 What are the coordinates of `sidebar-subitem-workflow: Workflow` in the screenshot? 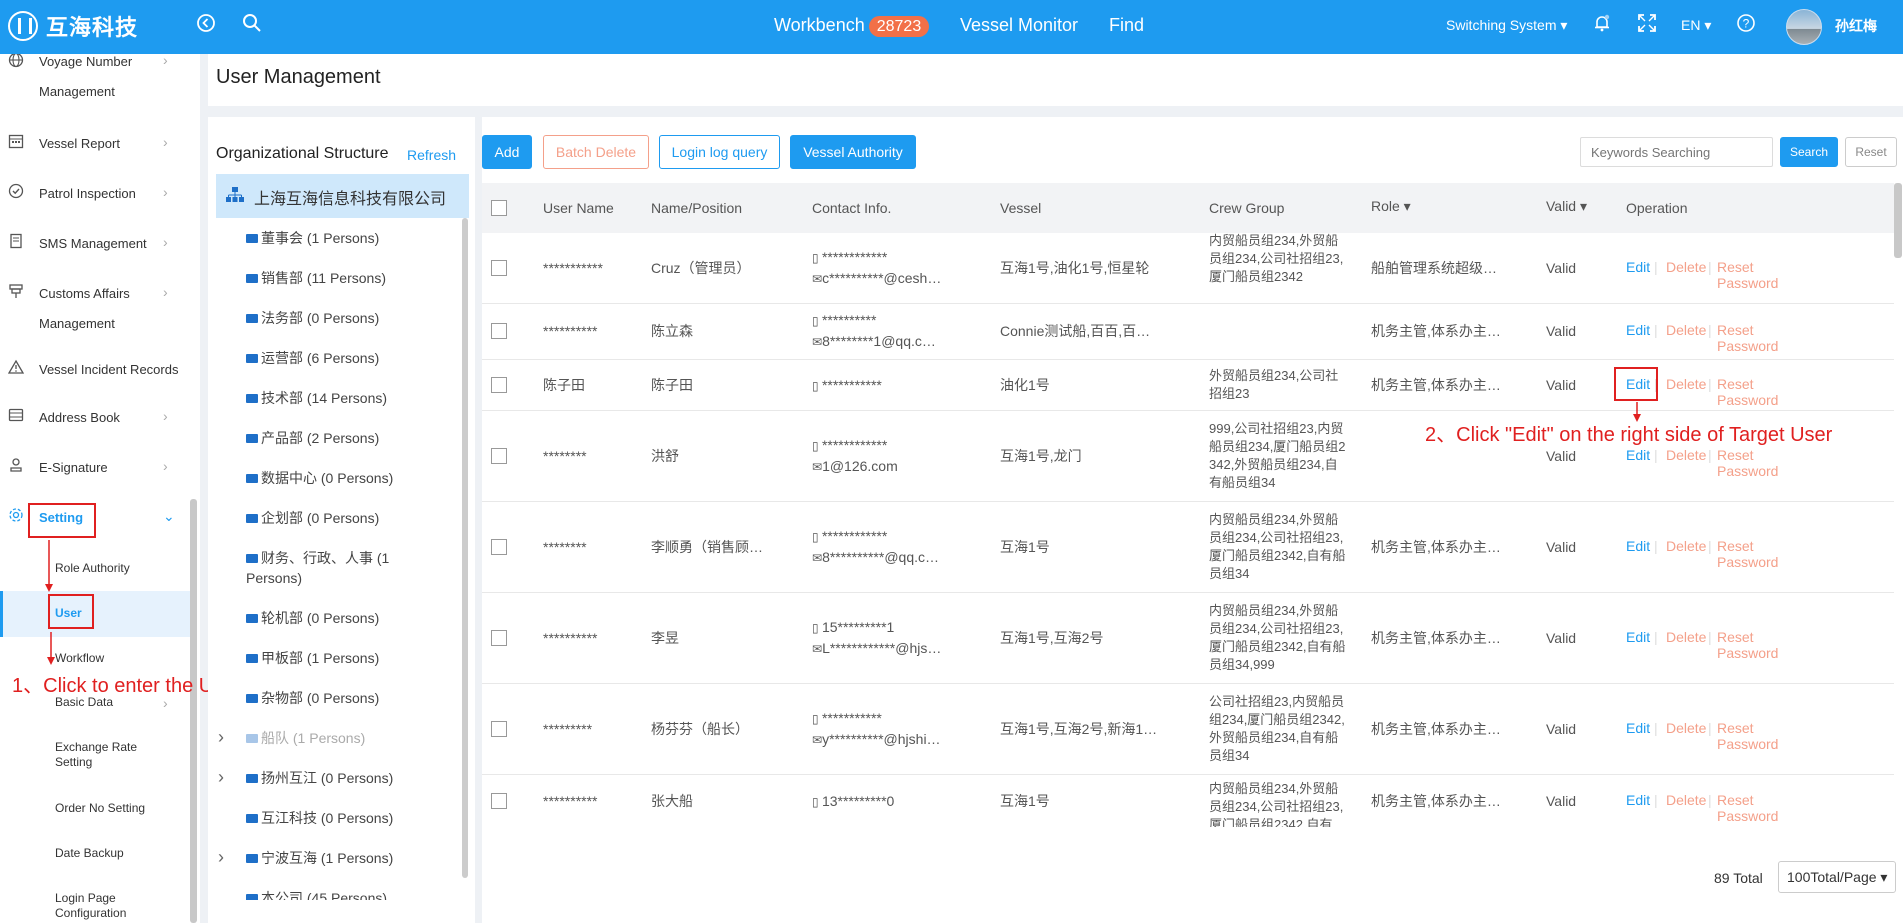 It's located at (79, 658).